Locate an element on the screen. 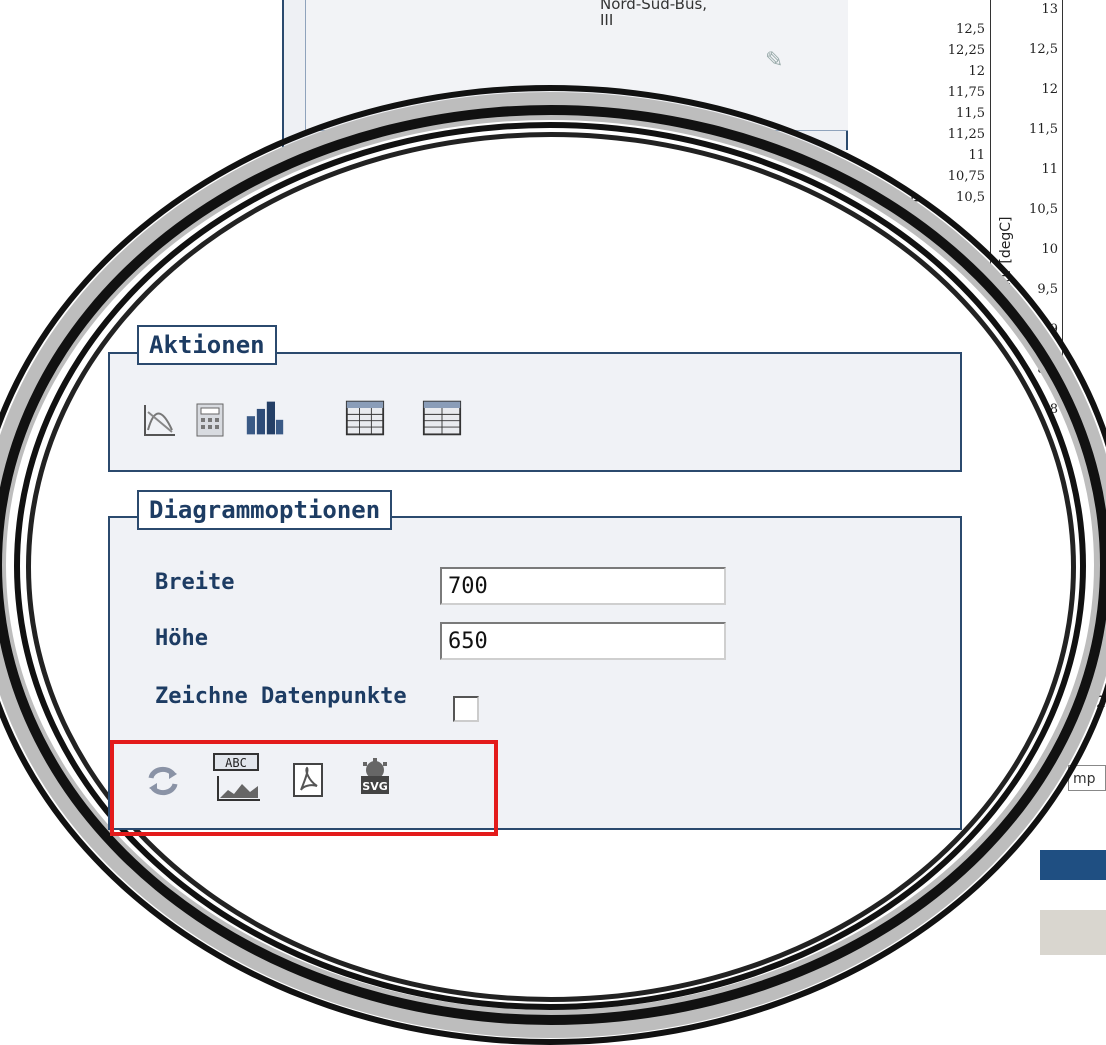 The height and width of the screenshot is (1045, 1106). tick-left-label: 12 is located at coordinates (976, 71).